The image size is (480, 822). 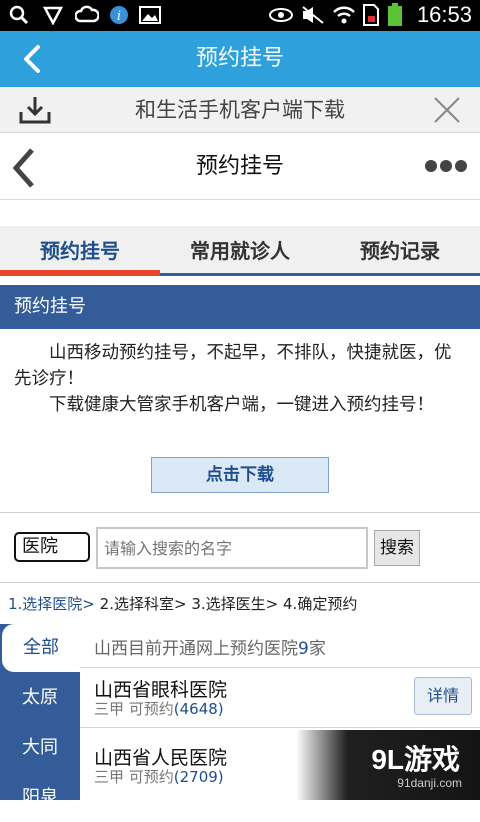 I want to click on page-title: 预约挂号, so click(x=239, y=166).